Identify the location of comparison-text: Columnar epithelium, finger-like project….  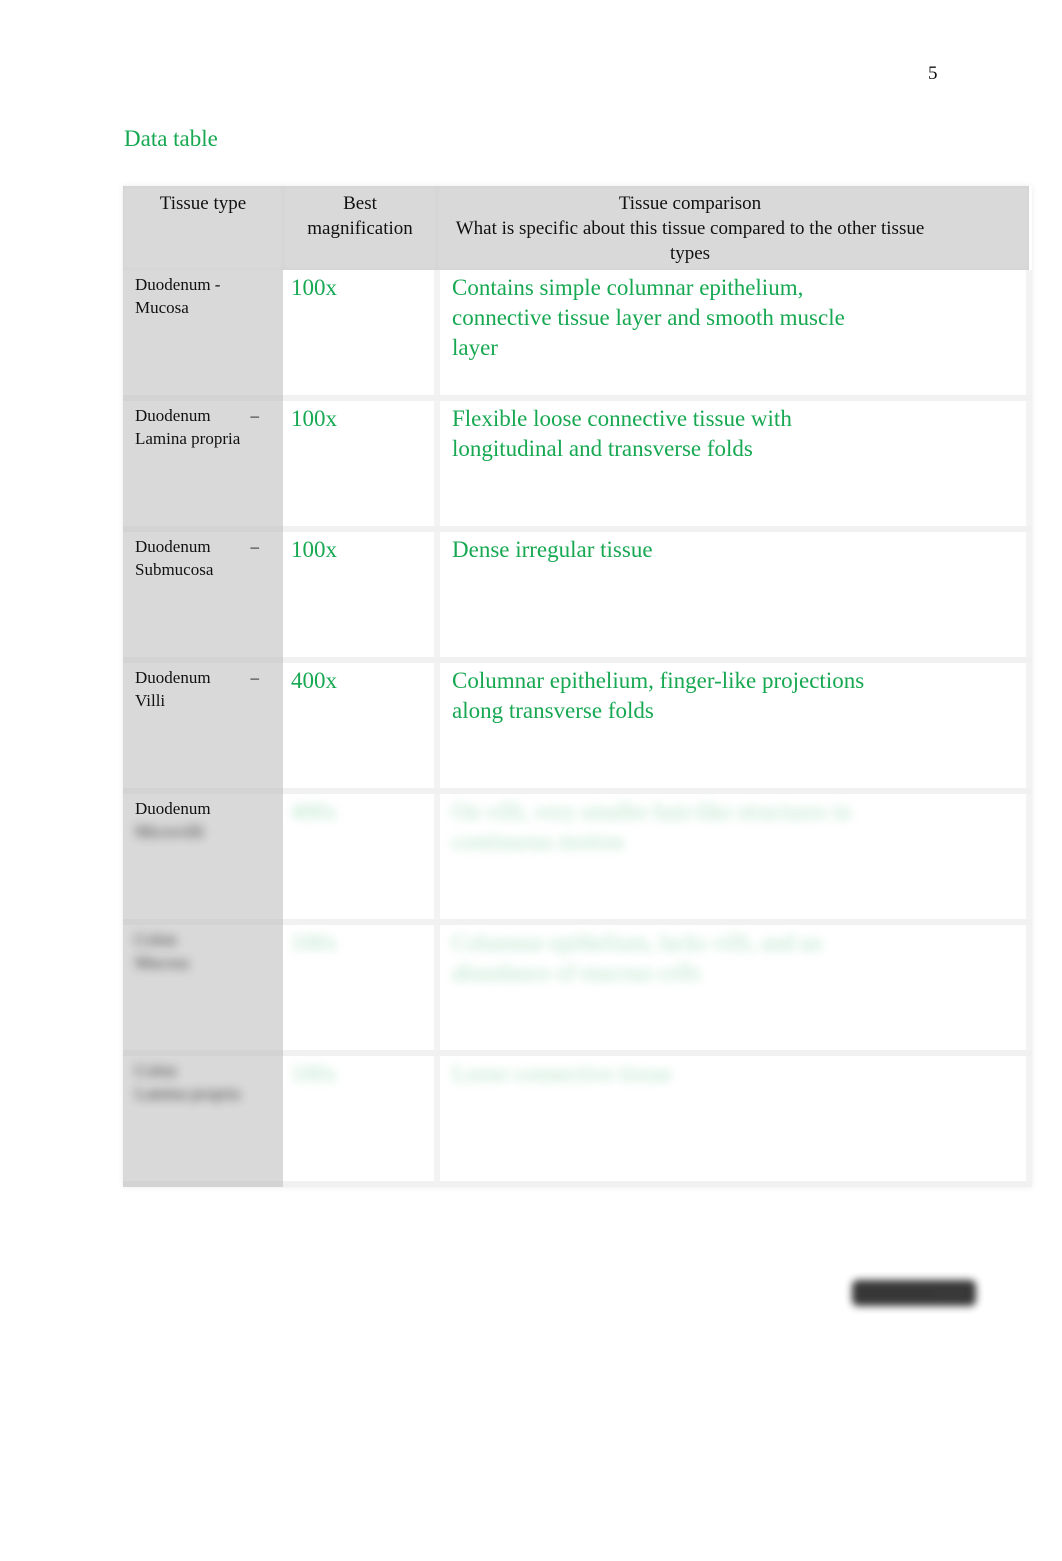
(658, 695).